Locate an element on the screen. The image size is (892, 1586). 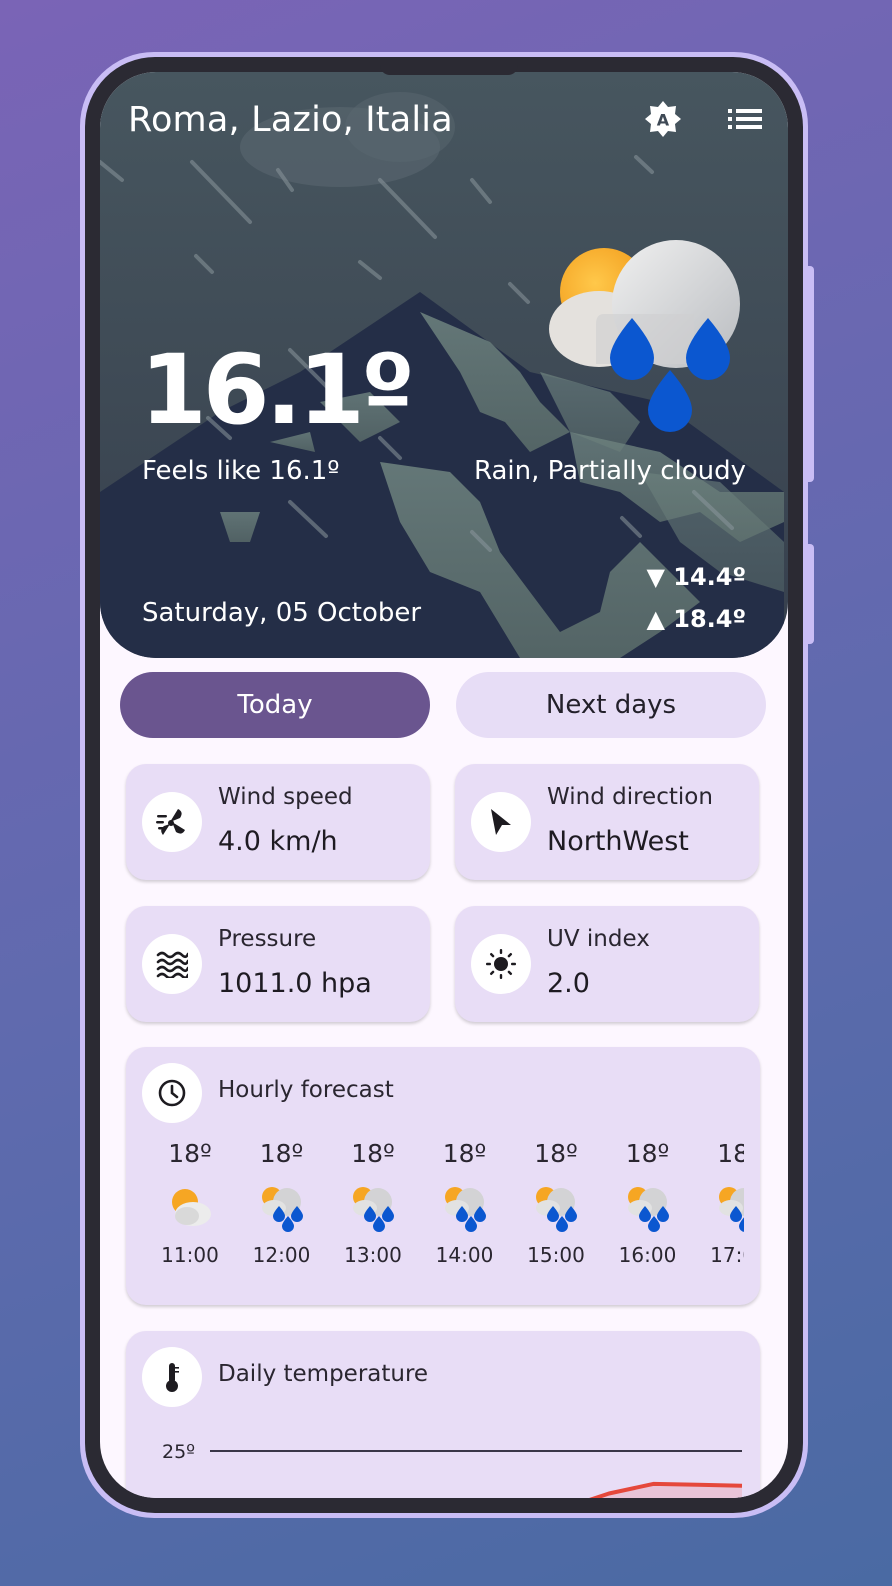
hourly-time: 15:00 is located at coordinates (556, 1255).